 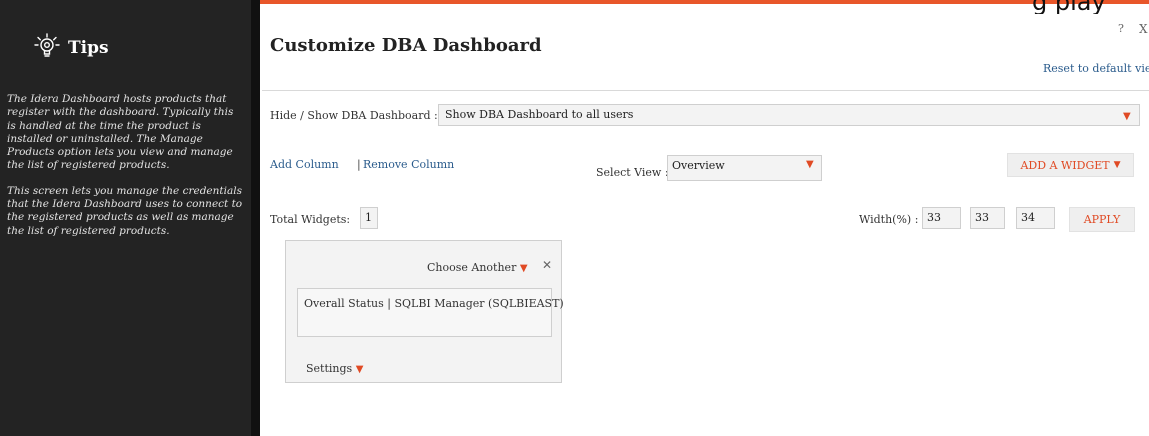 What do you see at coordinates (1143, 29) in the screenshot?
I see `close-button: X` at bounding box center [1143, 29].